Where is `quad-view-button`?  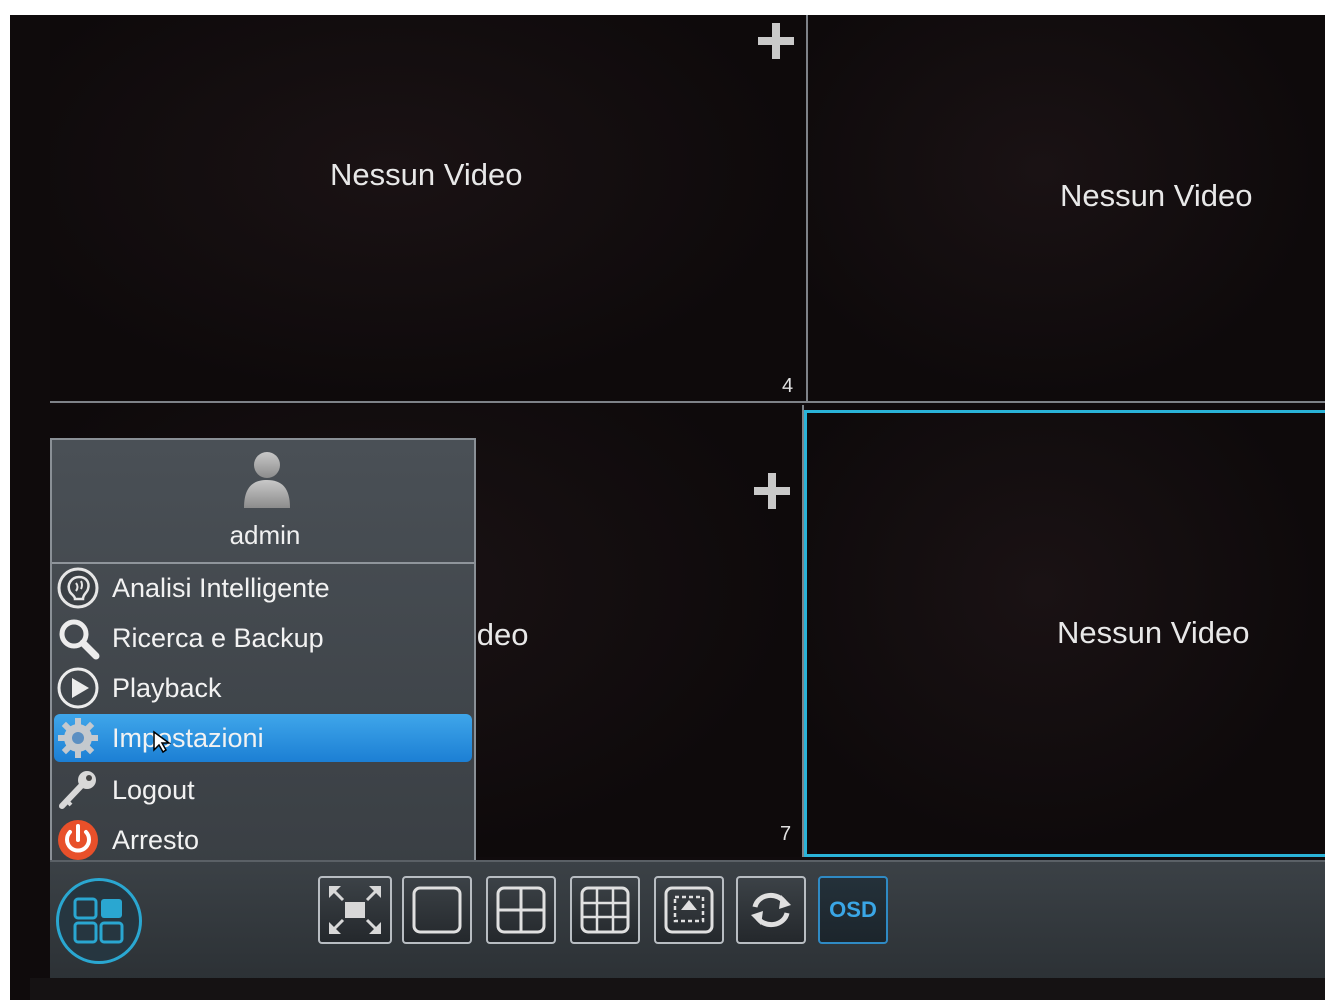 quad-view-button is located at coordinates (521, 910).